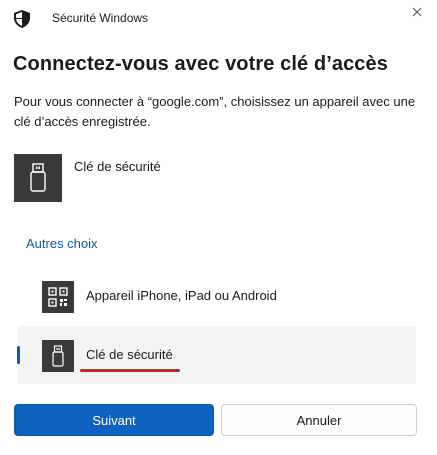 The height and width of the screenshot is (455, 437). I want to click on option-security-key-label: Clé de sécurité, so click(129, 354).